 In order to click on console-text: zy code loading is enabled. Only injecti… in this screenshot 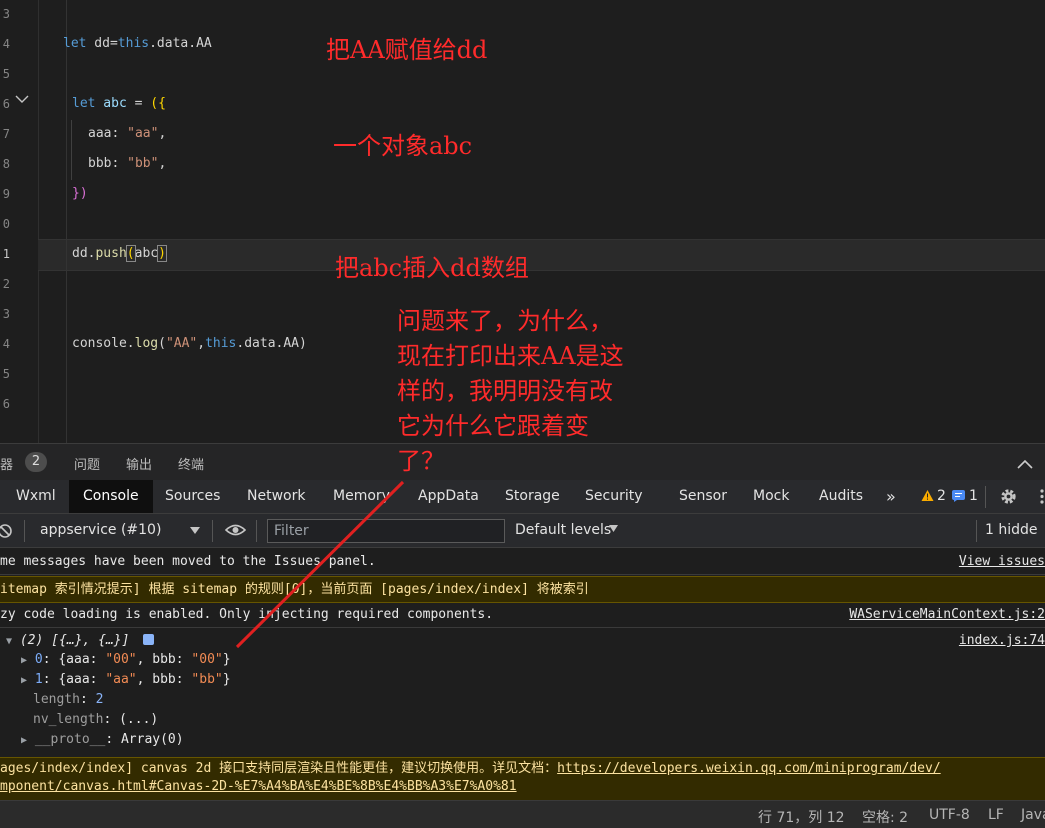, I will do `click(247, 614)`.